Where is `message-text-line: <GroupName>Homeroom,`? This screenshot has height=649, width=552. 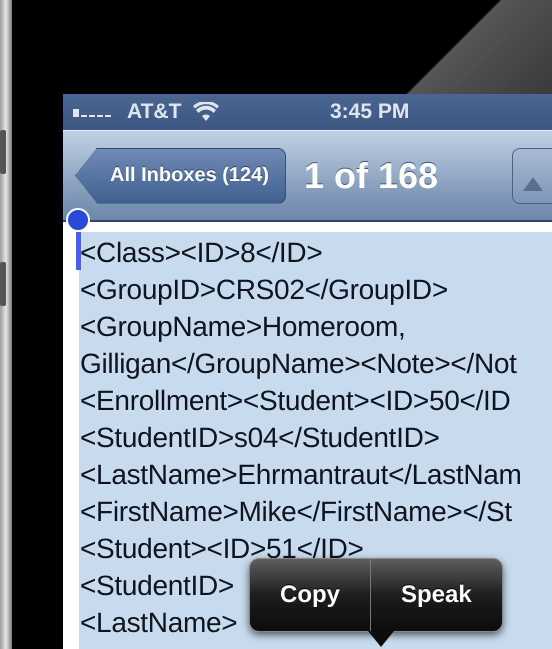 message-text-line: <GroupName>Homeroom, is located at coordinates (242, 327).